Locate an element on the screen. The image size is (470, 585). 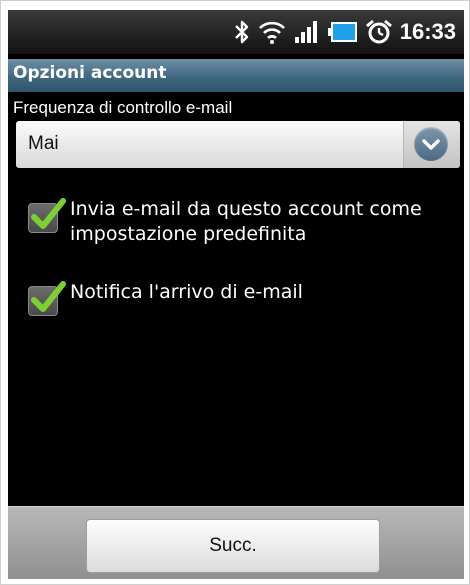
default-account-label-line1: Invia e-mail da questo account come is located at coordinates (246, 209).